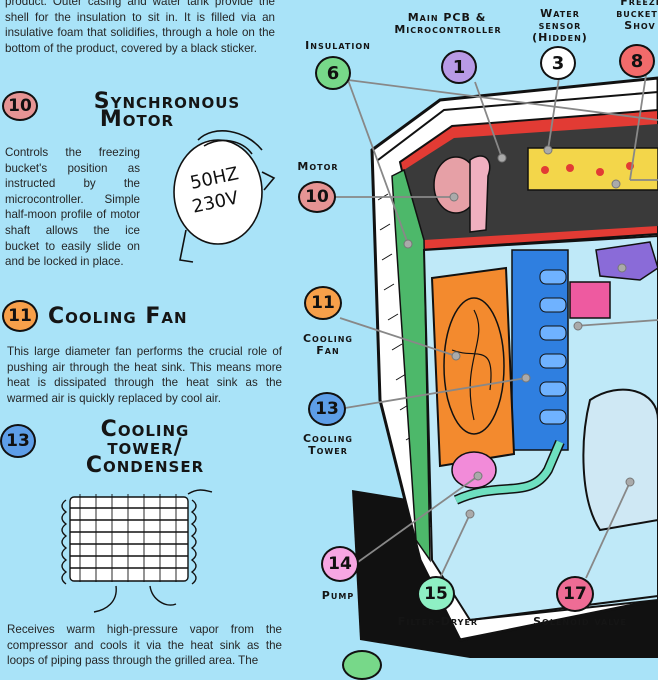  I want to click on callout-15-number: 15, so click(436, 594).